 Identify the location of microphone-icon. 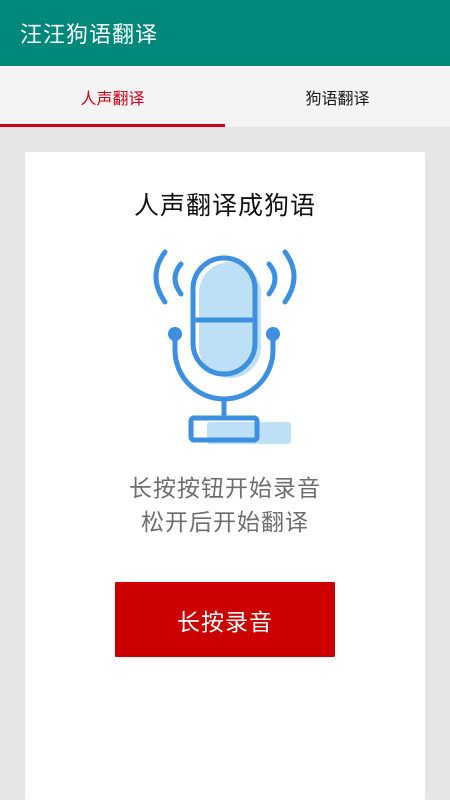
(225, 345).